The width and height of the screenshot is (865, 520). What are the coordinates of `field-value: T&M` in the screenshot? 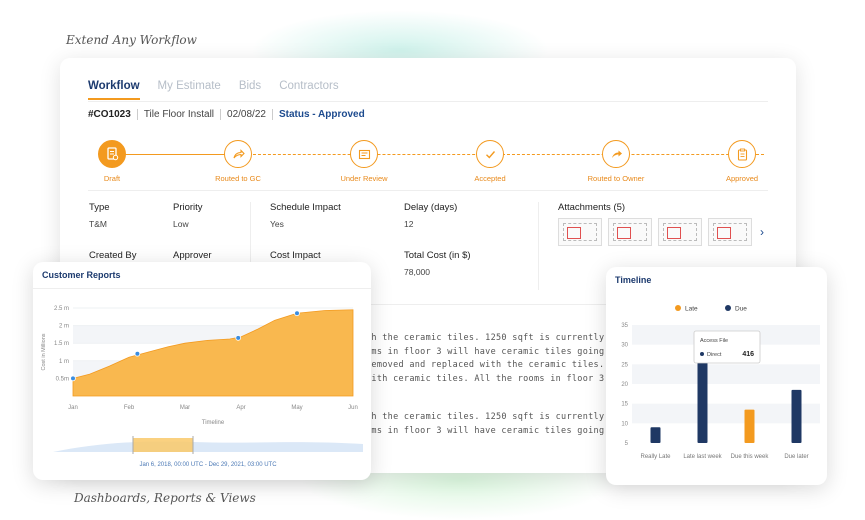 It's located at (98, 224).